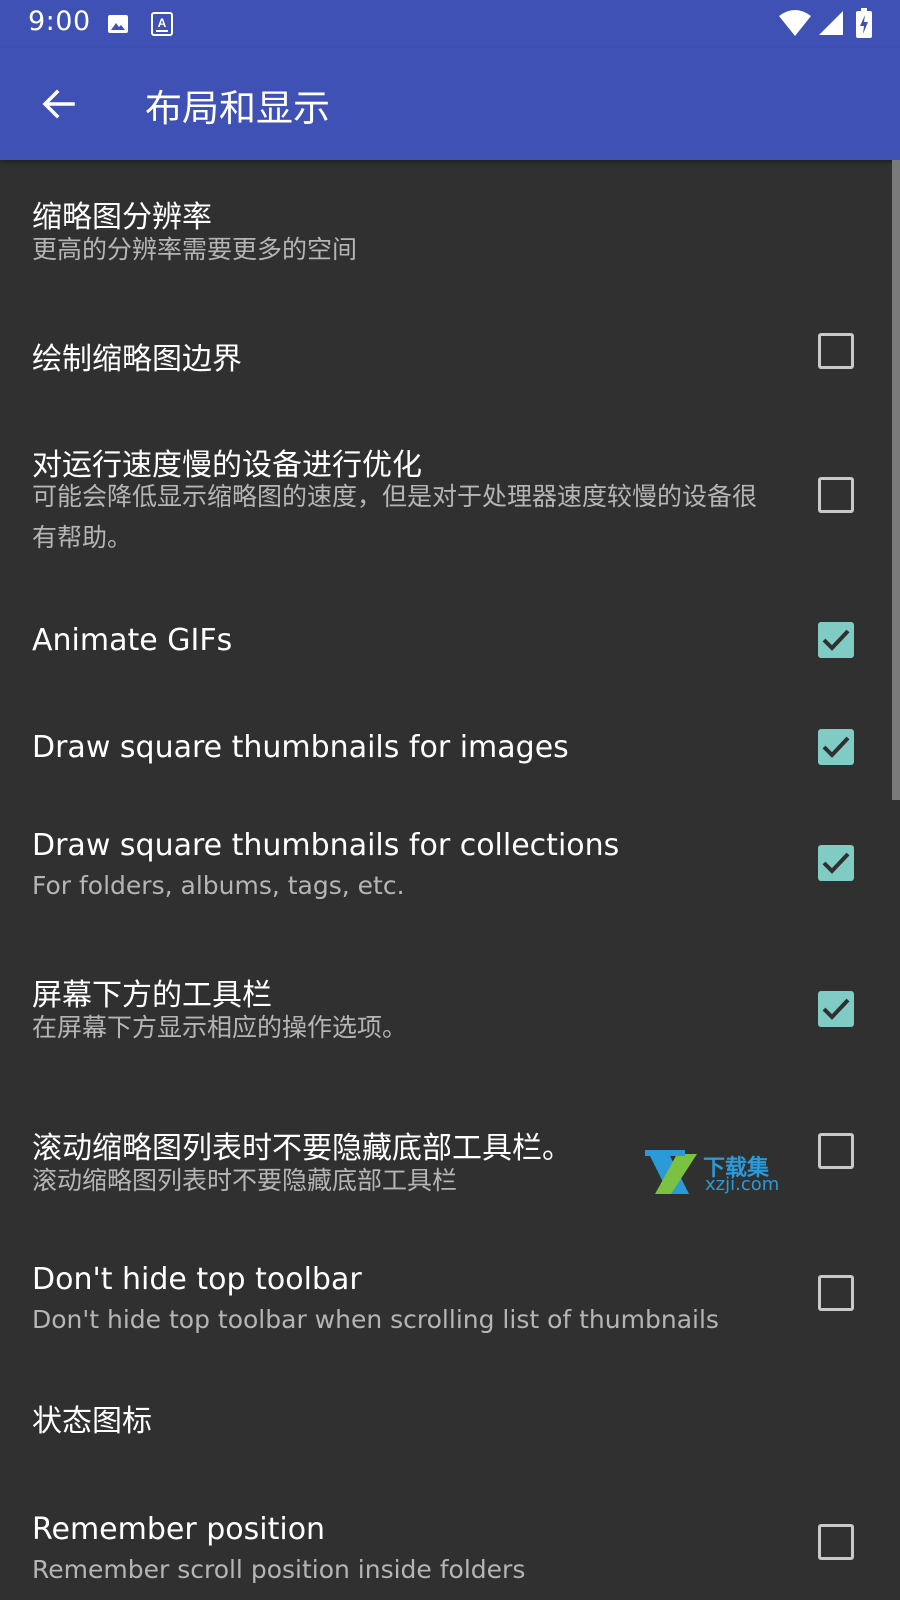  Describe the element at coordinates (450, 24) in the screenshot. I see `status-bar: 9:00 A` at that location.